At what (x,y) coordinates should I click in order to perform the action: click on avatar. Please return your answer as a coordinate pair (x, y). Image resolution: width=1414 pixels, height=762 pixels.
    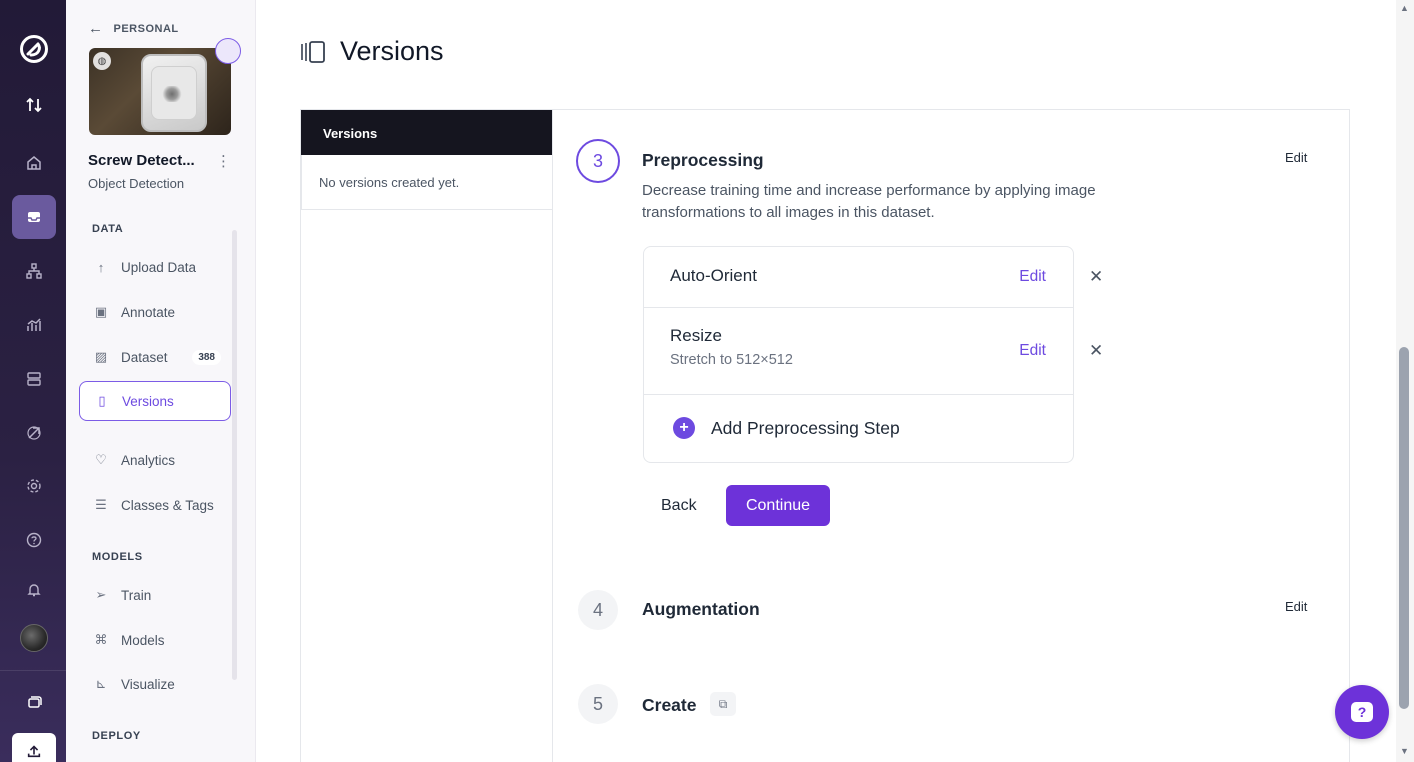
    Looking at the image, I should click on (34, 638).